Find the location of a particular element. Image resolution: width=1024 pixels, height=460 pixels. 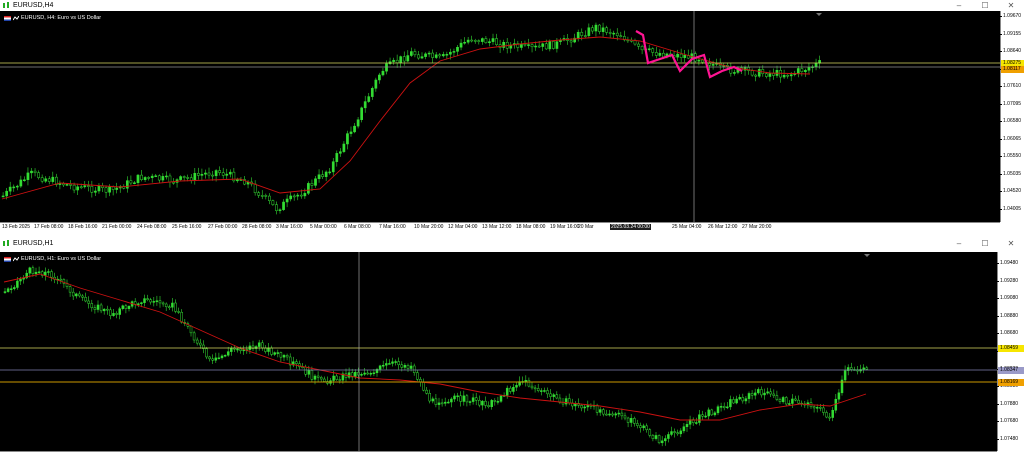

flag-icon is located at coordinates (7, 18).